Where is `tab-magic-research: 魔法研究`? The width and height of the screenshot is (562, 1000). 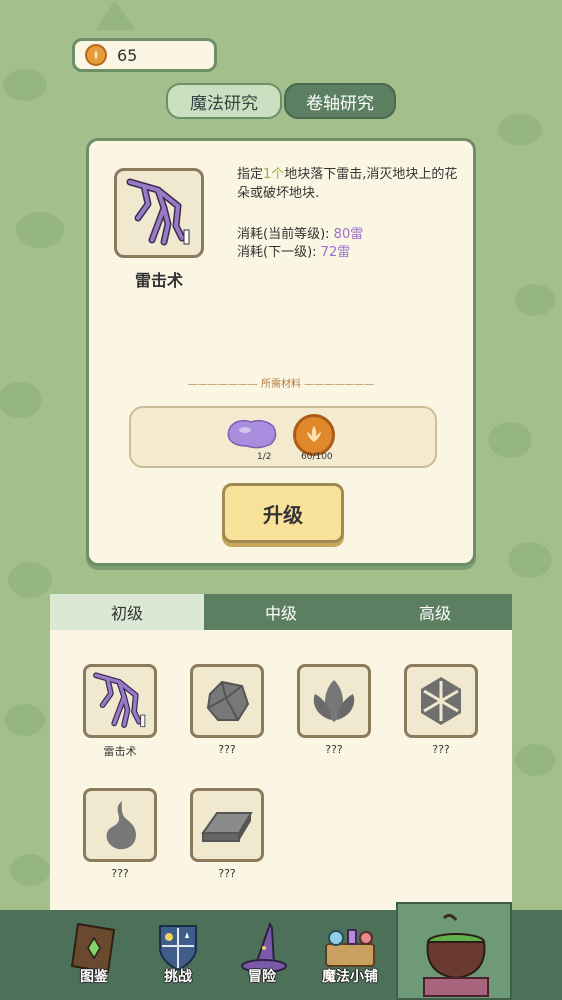 tab-magic-research: 魔法研究 is located at coordinates (224, 101).